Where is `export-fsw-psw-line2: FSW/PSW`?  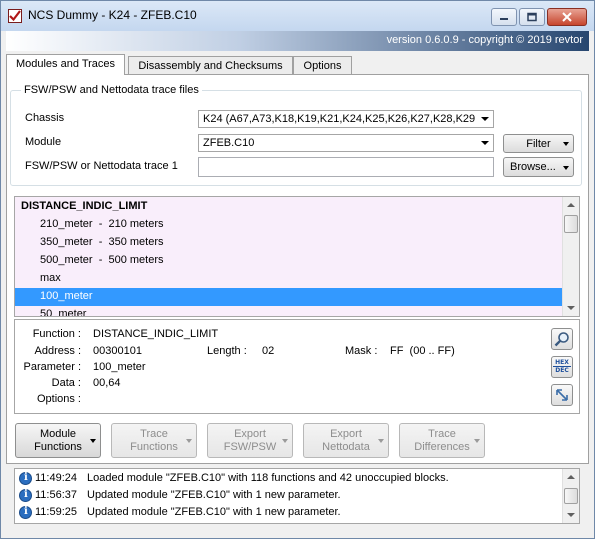 export-fsw-psw-line2: FSW/PSW is located at coordinates (250, 447).